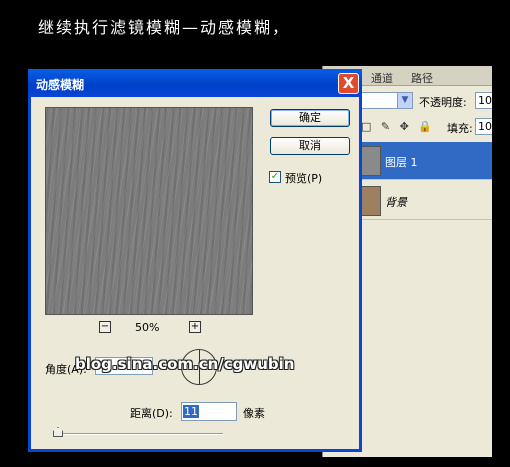 This screenshot has height=467, width=510. Describe the element at coordinates (195, 83) in the screenshot. I see `dialog-titlebar: 动感模糊 X` at that location.